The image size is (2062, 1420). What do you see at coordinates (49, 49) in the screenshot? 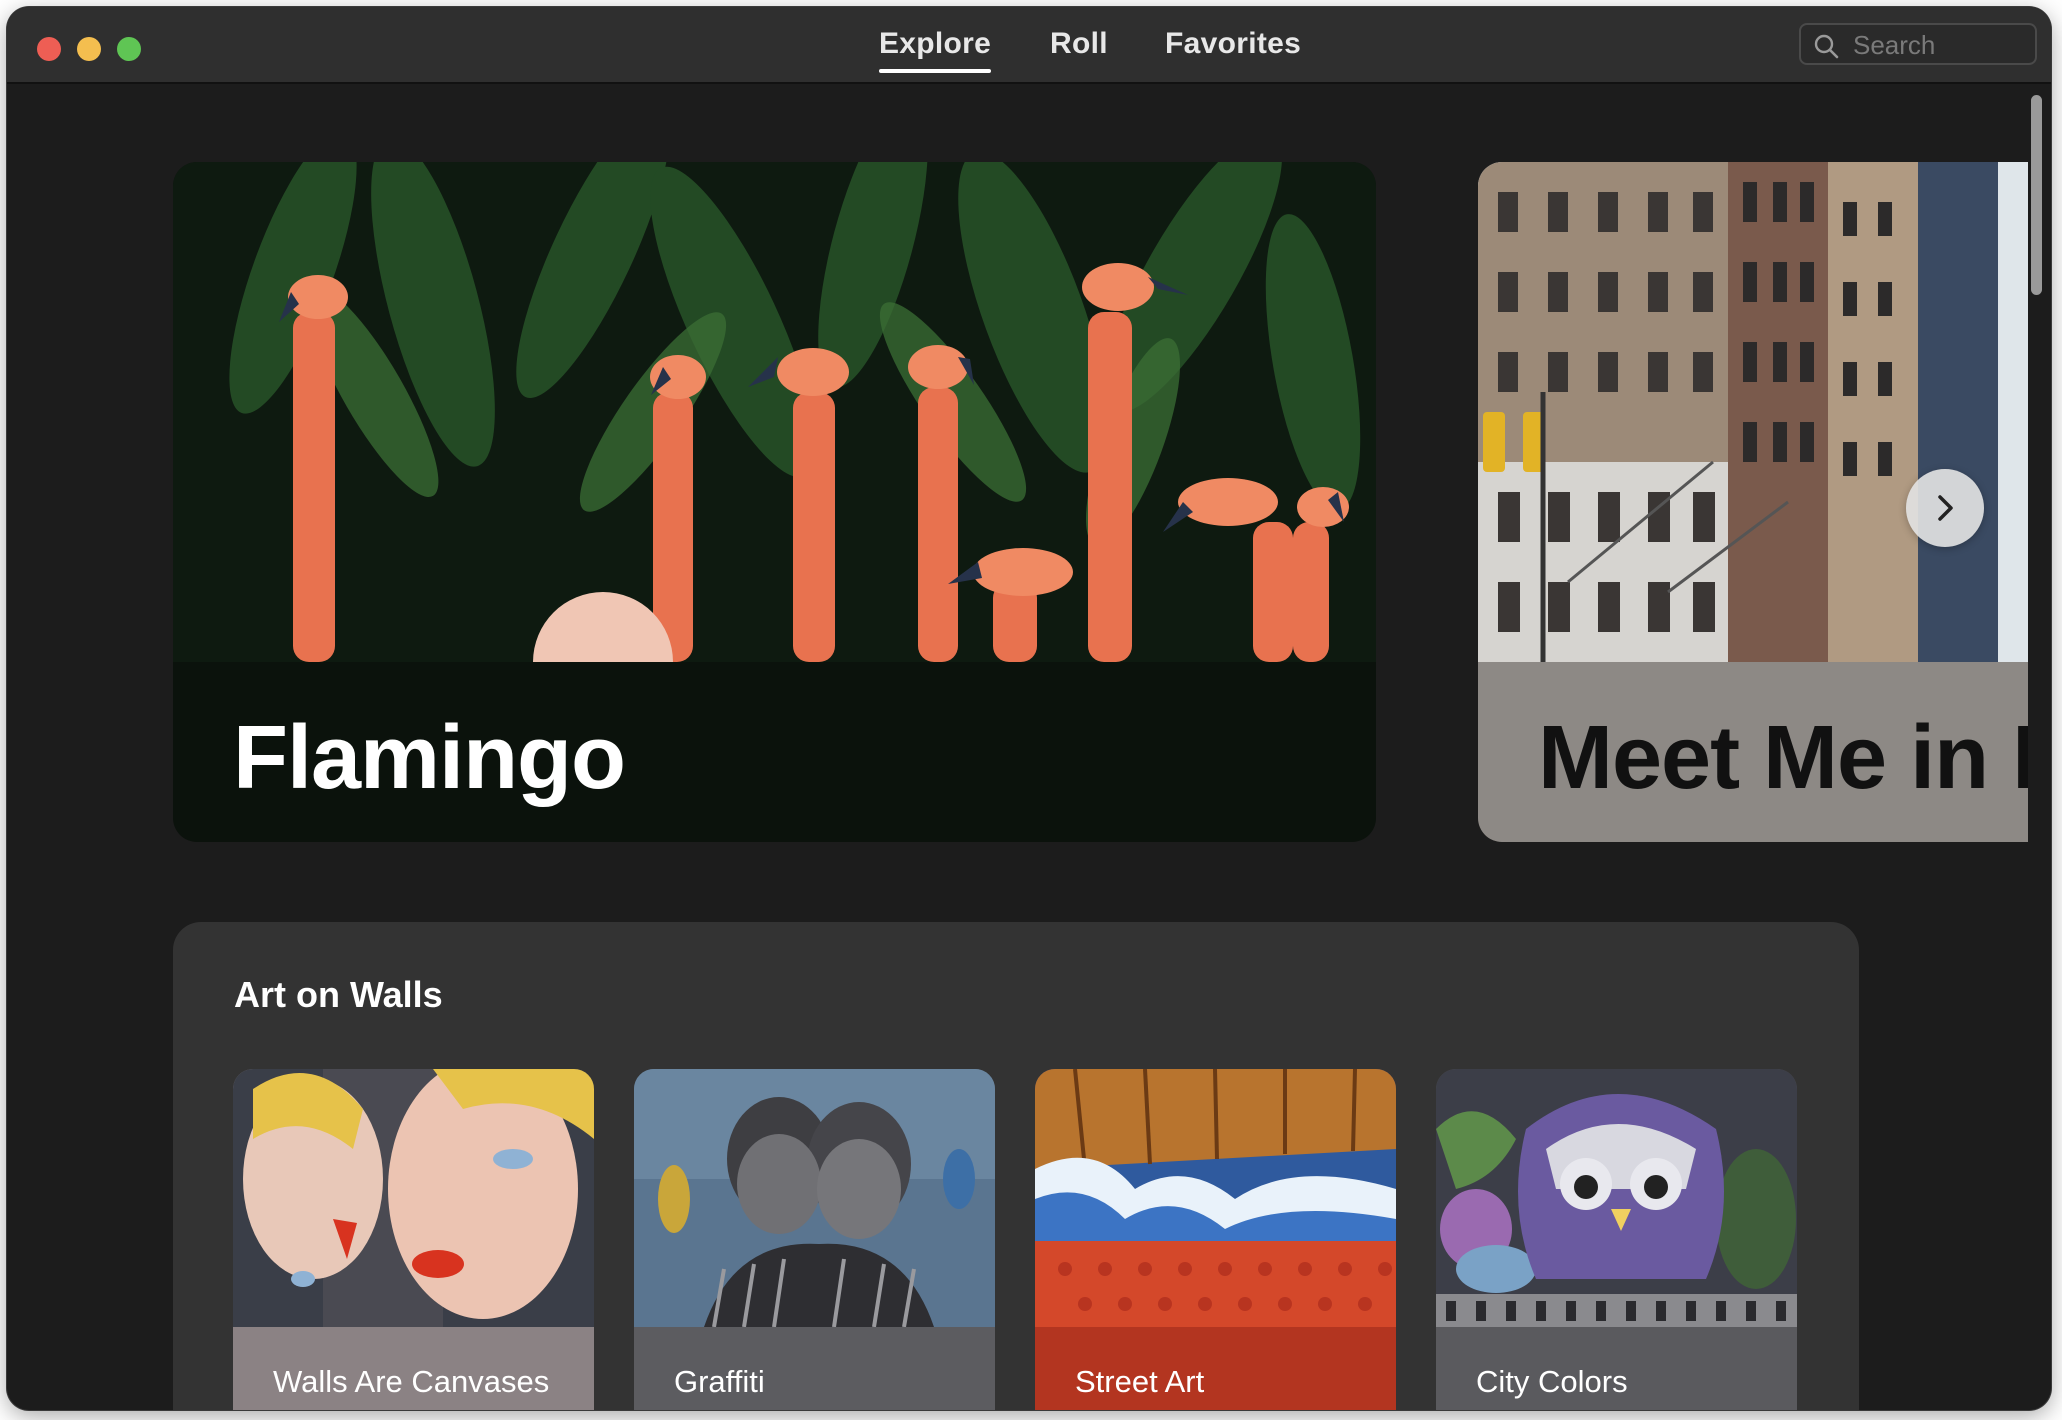
I see `close-button` at bounding box center [49, 49].